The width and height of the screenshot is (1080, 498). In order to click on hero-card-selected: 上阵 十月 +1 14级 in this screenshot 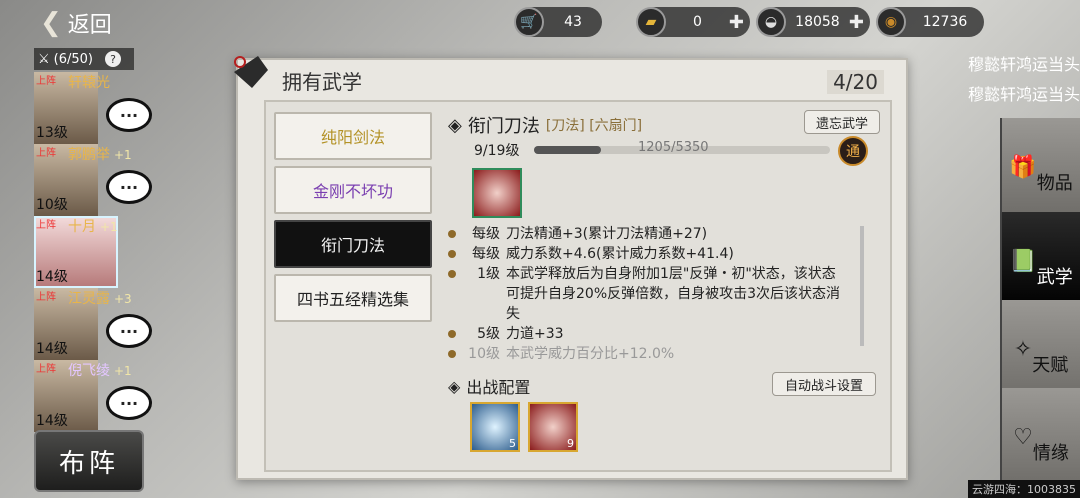, I will do `click(96, 252)`.